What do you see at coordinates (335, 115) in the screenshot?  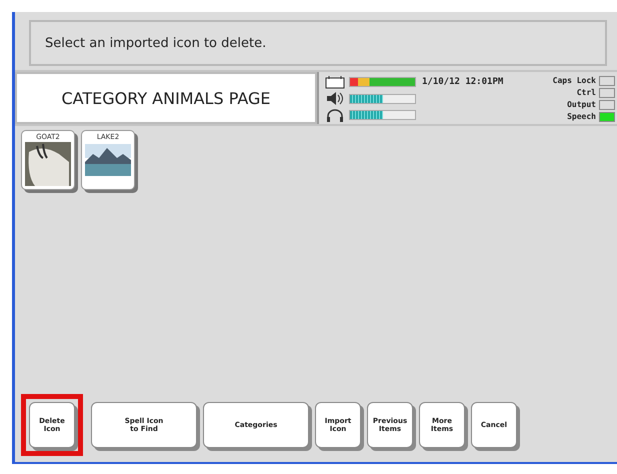 I see `headphones-icon` at bounding box center [335, 115].